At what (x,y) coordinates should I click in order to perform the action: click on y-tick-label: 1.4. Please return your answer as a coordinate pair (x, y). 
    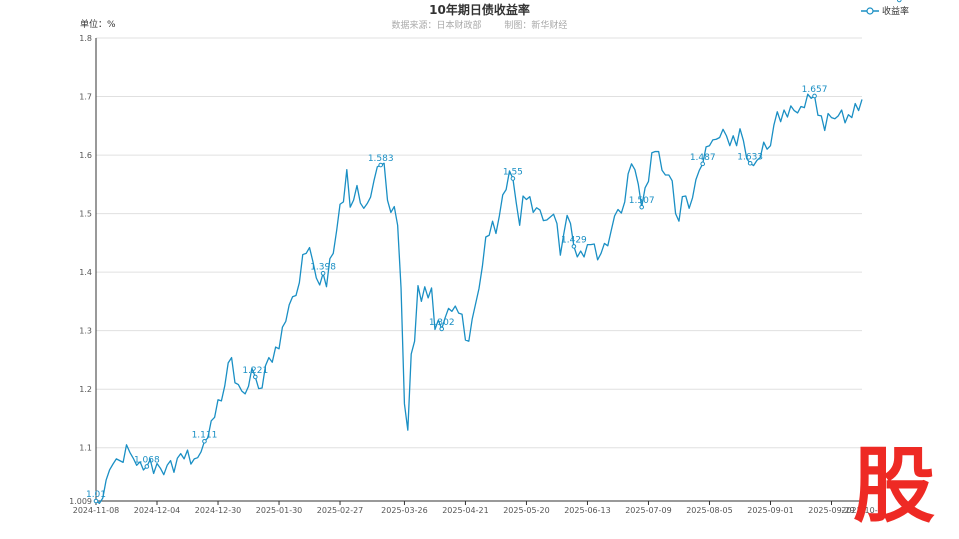
    Looking at the image, I should click on (85, 272).